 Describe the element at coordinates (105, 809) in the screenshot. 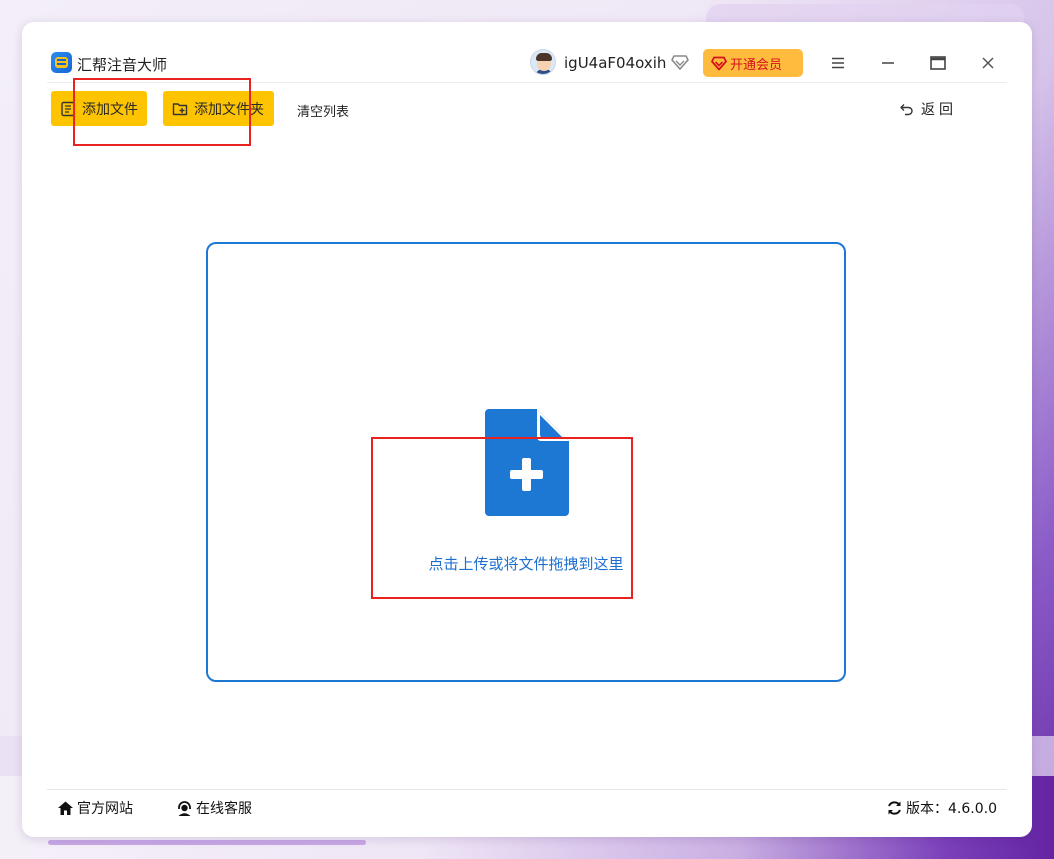

I see `website-label: 官方网站` at that location.